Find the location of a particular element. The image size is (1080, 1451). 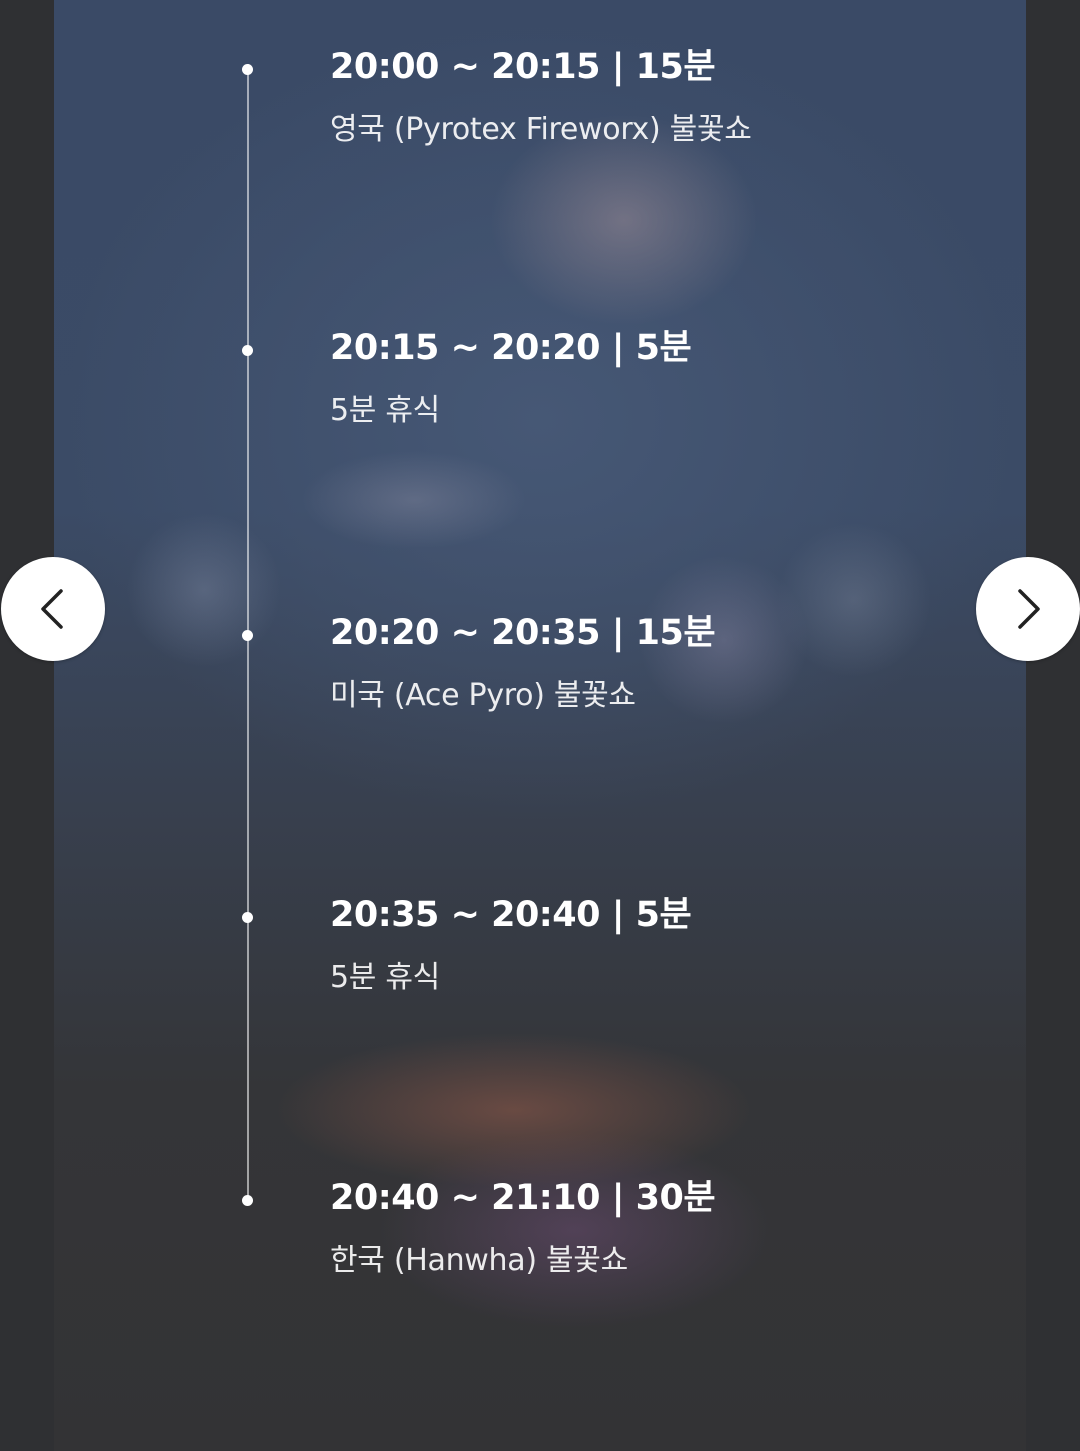

previous-button is located at coordinates (53, 609).